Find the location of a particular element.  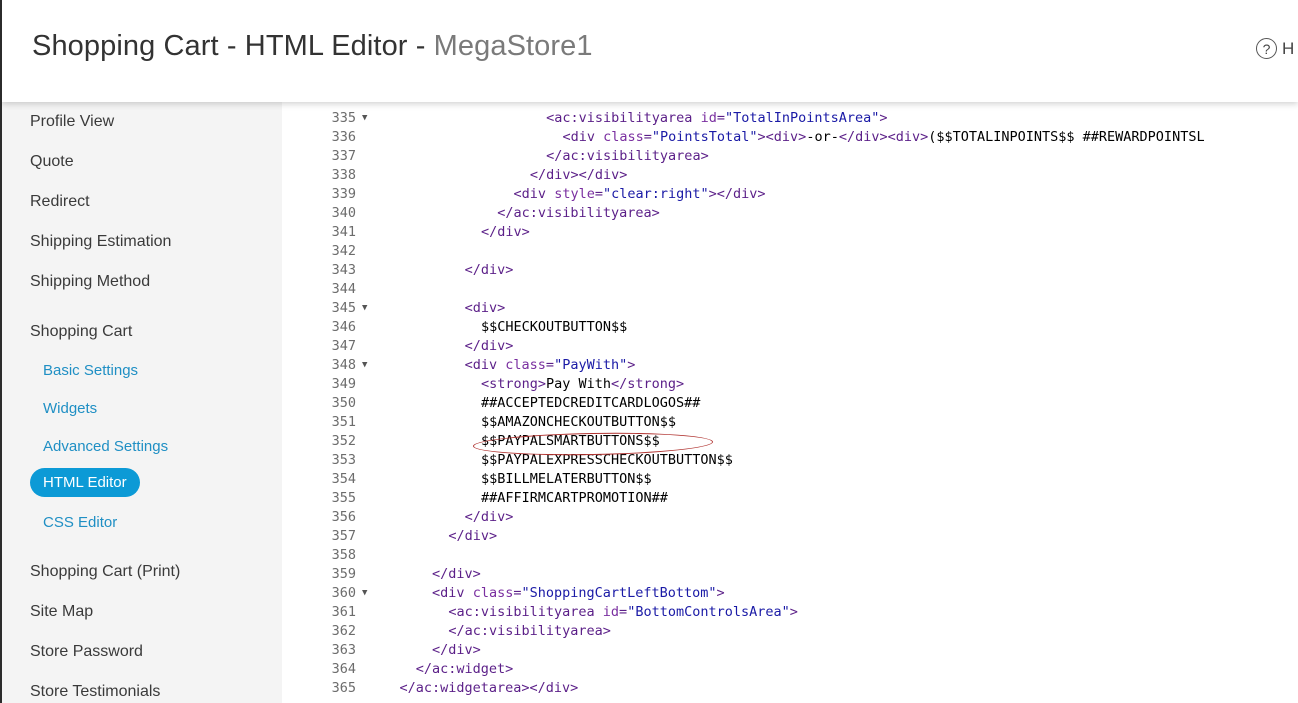

code-token-tag: <div> is located at coordinates (485, 308).